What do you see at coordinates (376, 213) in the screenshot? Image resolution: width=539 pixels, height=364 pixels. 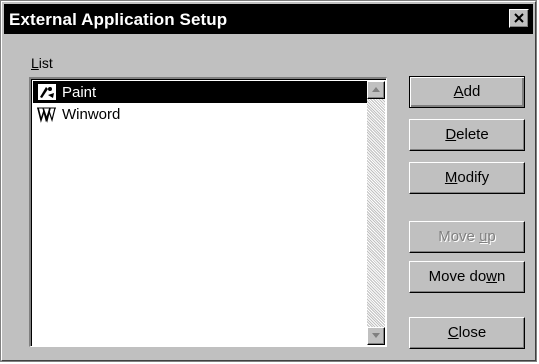 I see `vertical-scrollbar` at bounding box center [376, 213].